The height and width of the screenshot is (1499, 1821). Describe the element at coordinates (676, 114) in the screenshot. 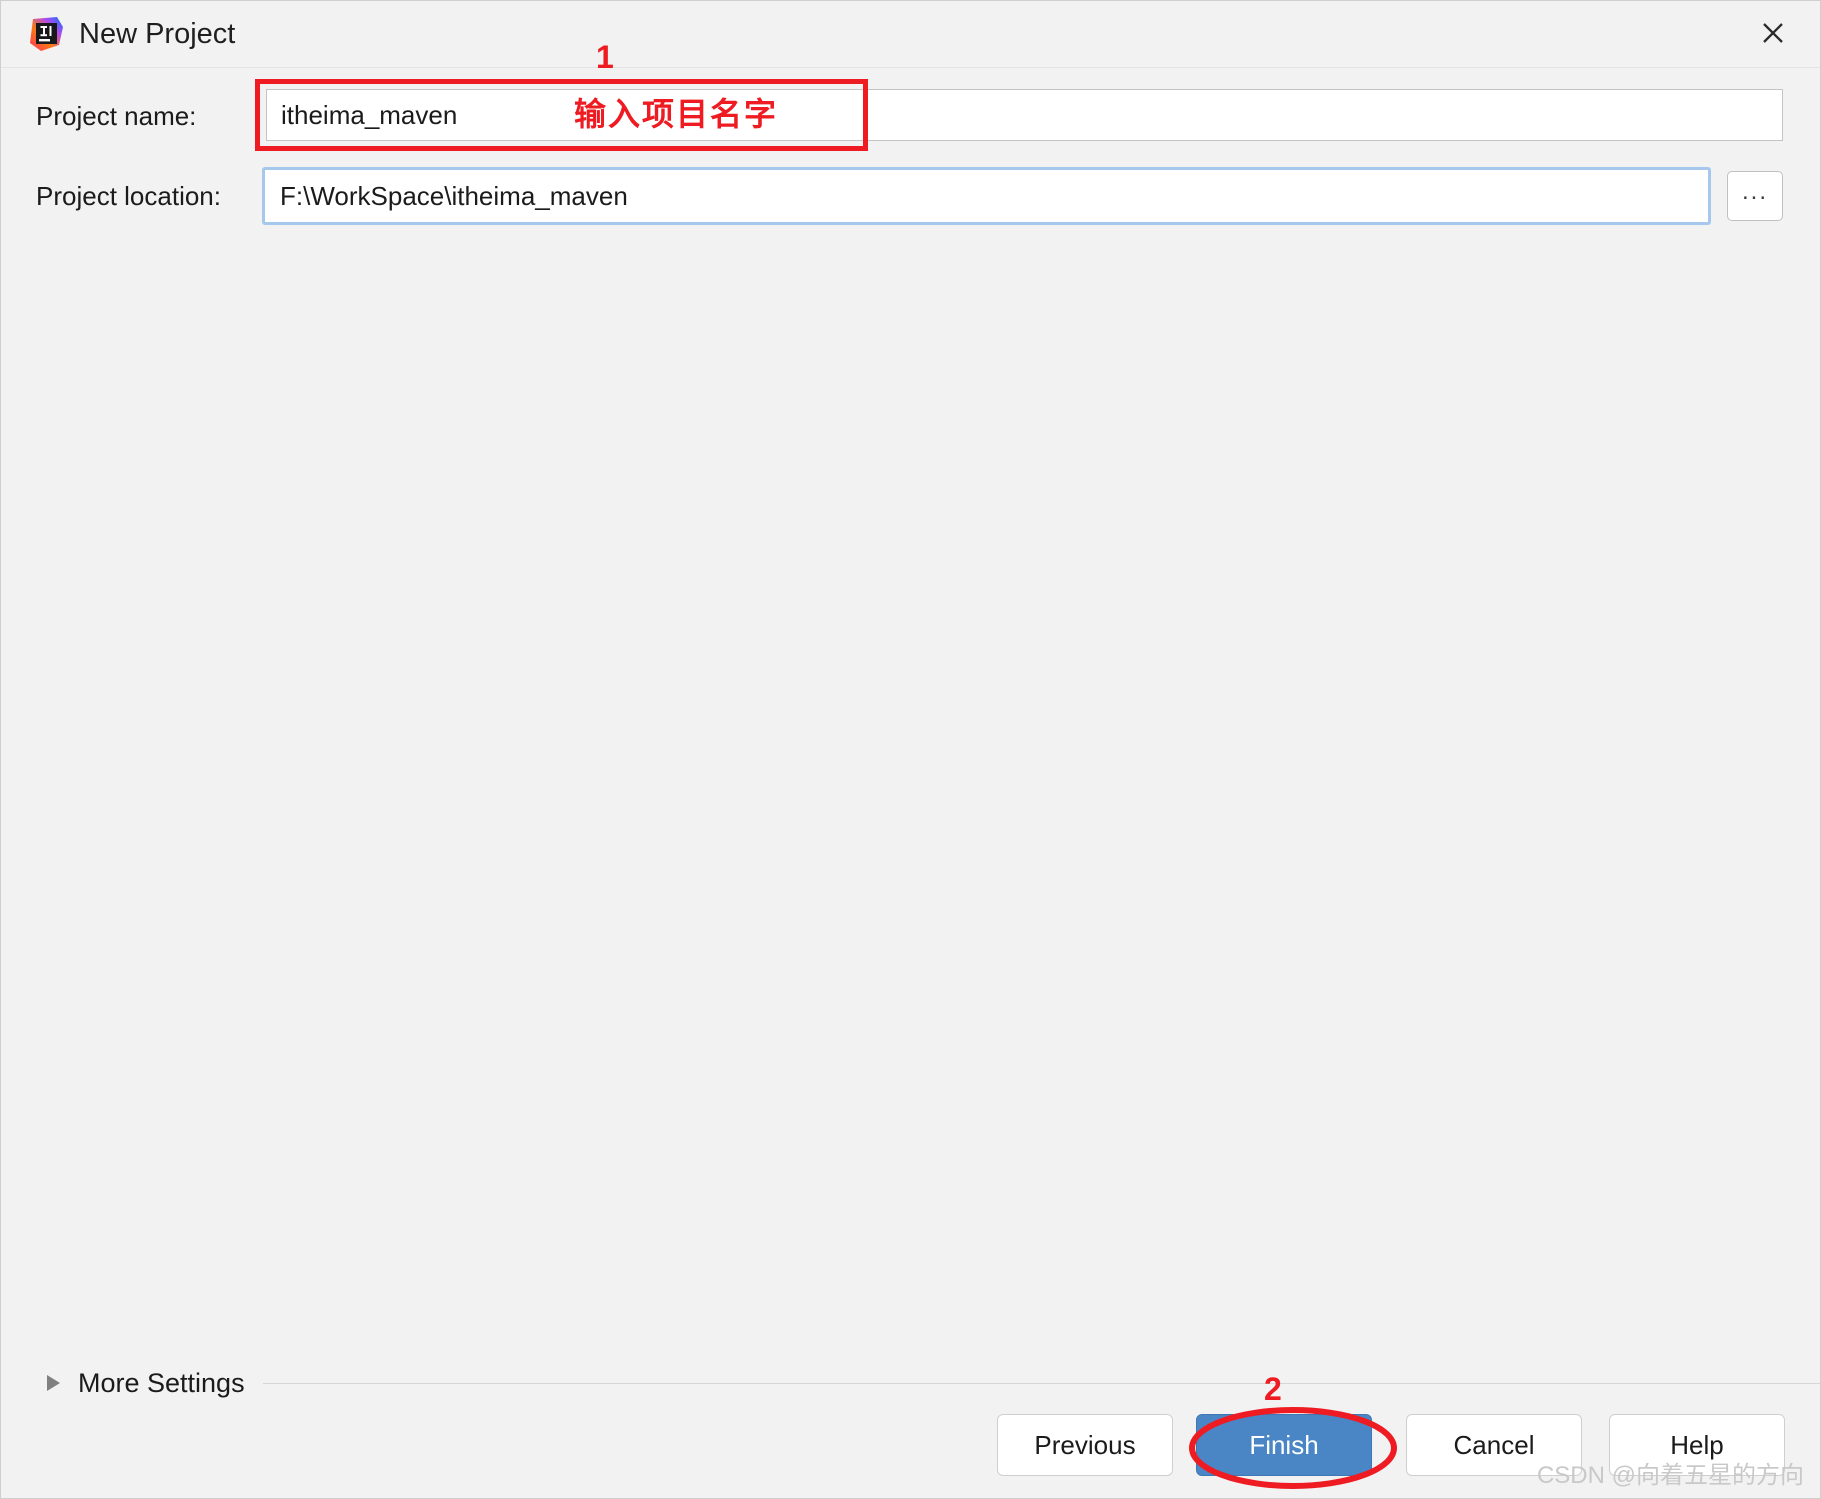

I see `annotation-text-enter-project-name: 输入项目名字` at that location.